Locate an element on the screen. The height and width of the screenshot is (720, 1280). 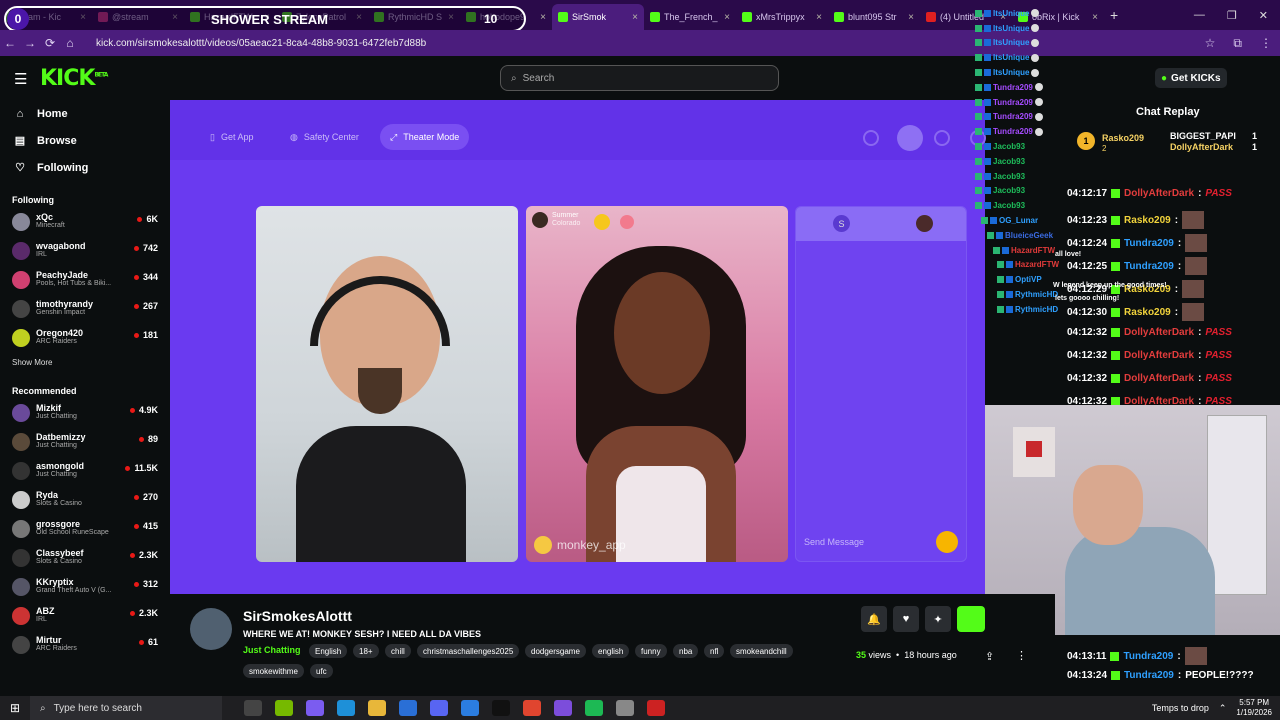
close-window-icon: ✕ is located at coordinates (1263, 15).